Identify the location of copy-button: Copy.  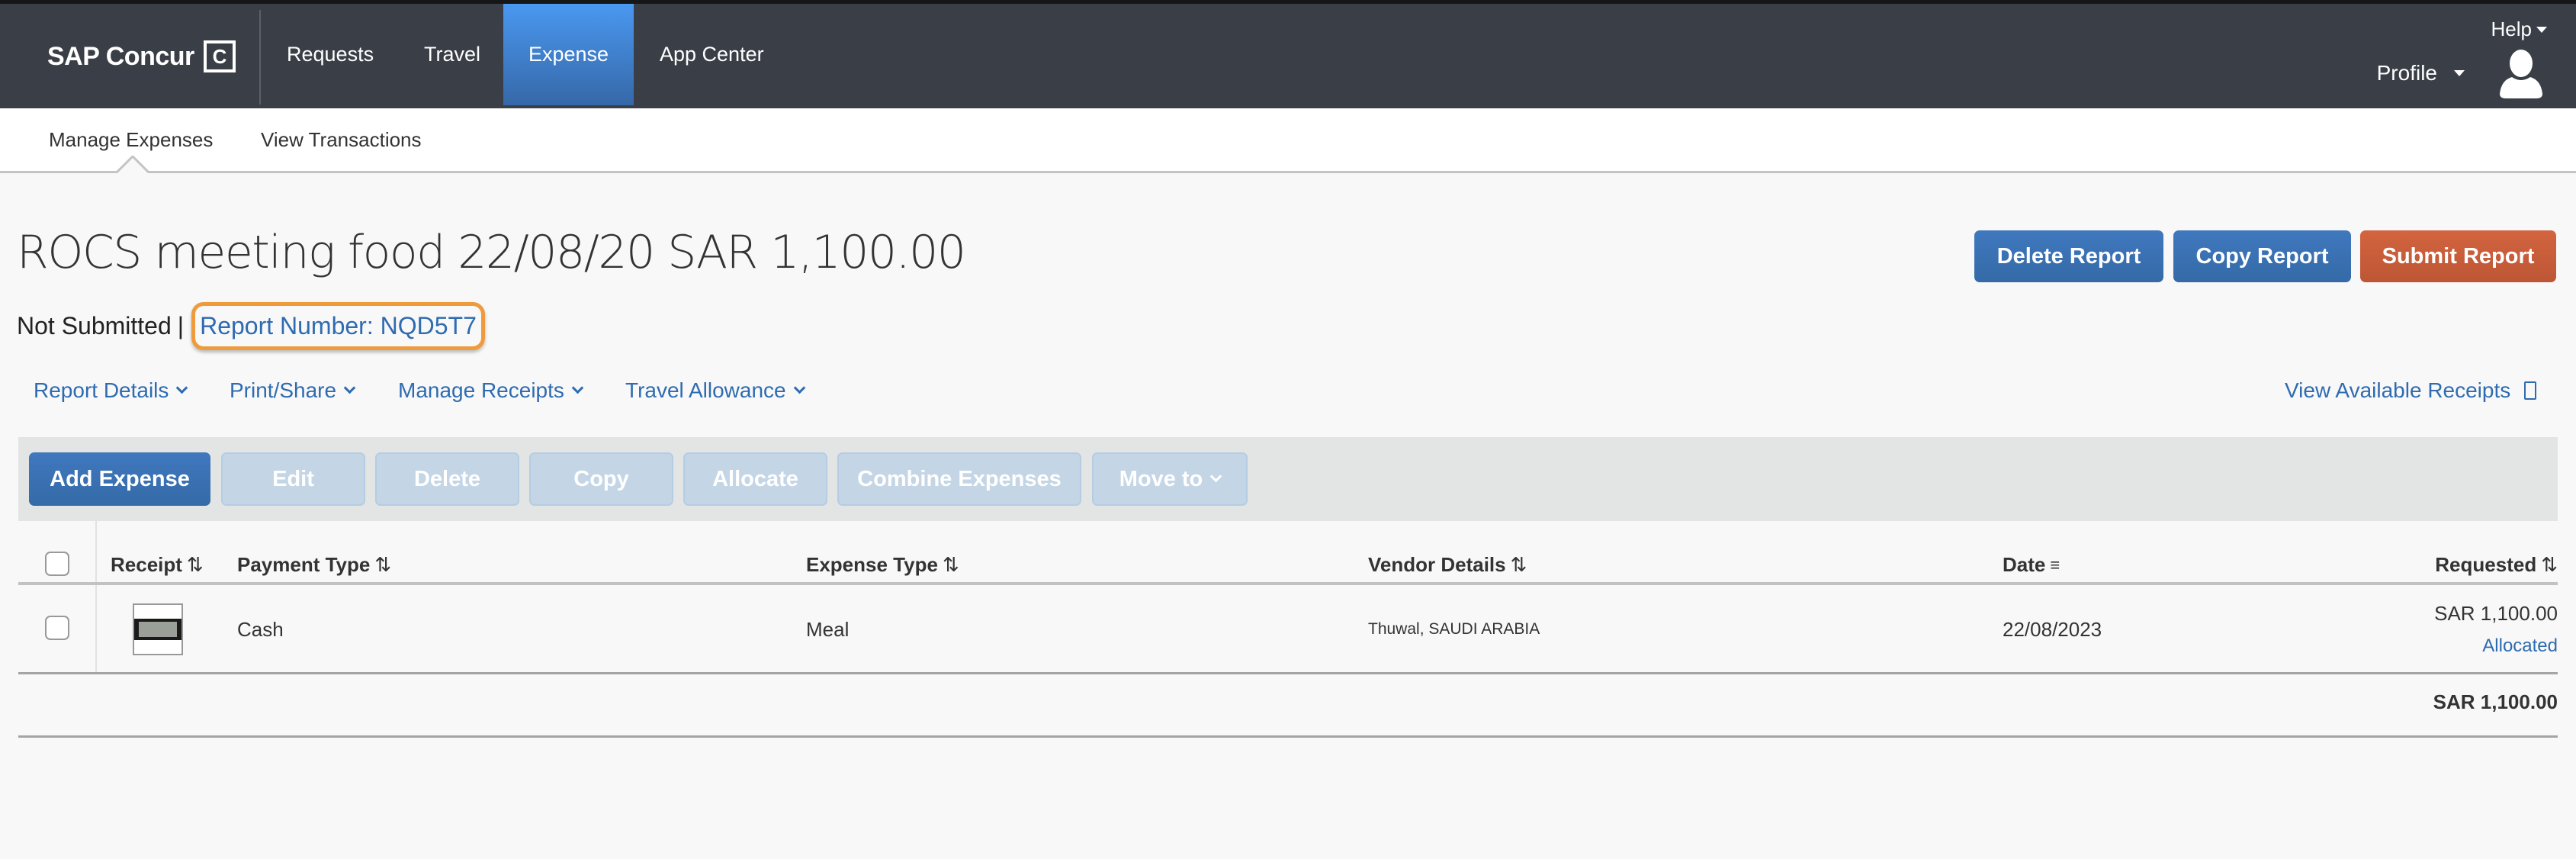
(601, 479).